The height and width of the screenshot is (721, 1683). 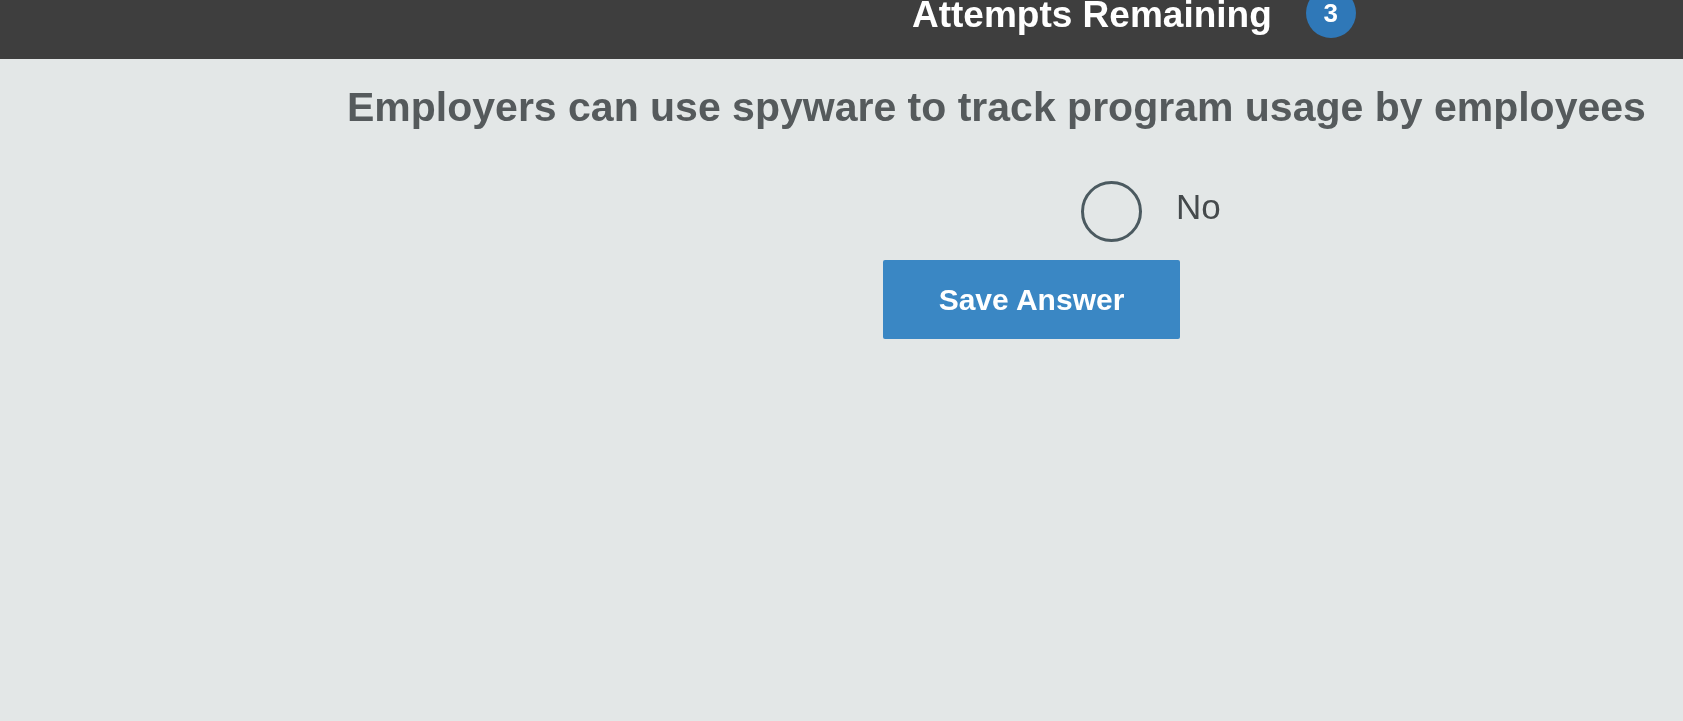 What do you see at coordinates (1092, 16) in the screenshot?
I see `attempts-remaining-label: Attempts Remaining` at bounding box center [1092, 16].